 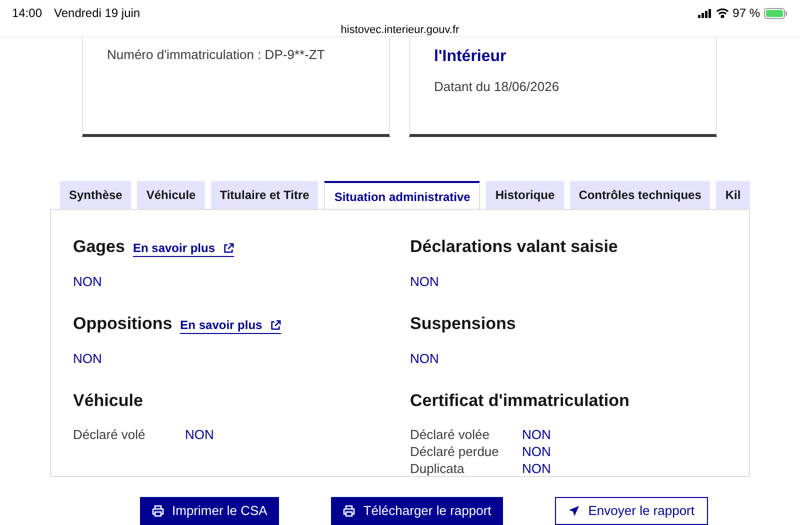 What do you see at coordinates (455, 451) in the screenshot?
I see `row-label: Déclaré perdue` at bounding box center [455, 451].